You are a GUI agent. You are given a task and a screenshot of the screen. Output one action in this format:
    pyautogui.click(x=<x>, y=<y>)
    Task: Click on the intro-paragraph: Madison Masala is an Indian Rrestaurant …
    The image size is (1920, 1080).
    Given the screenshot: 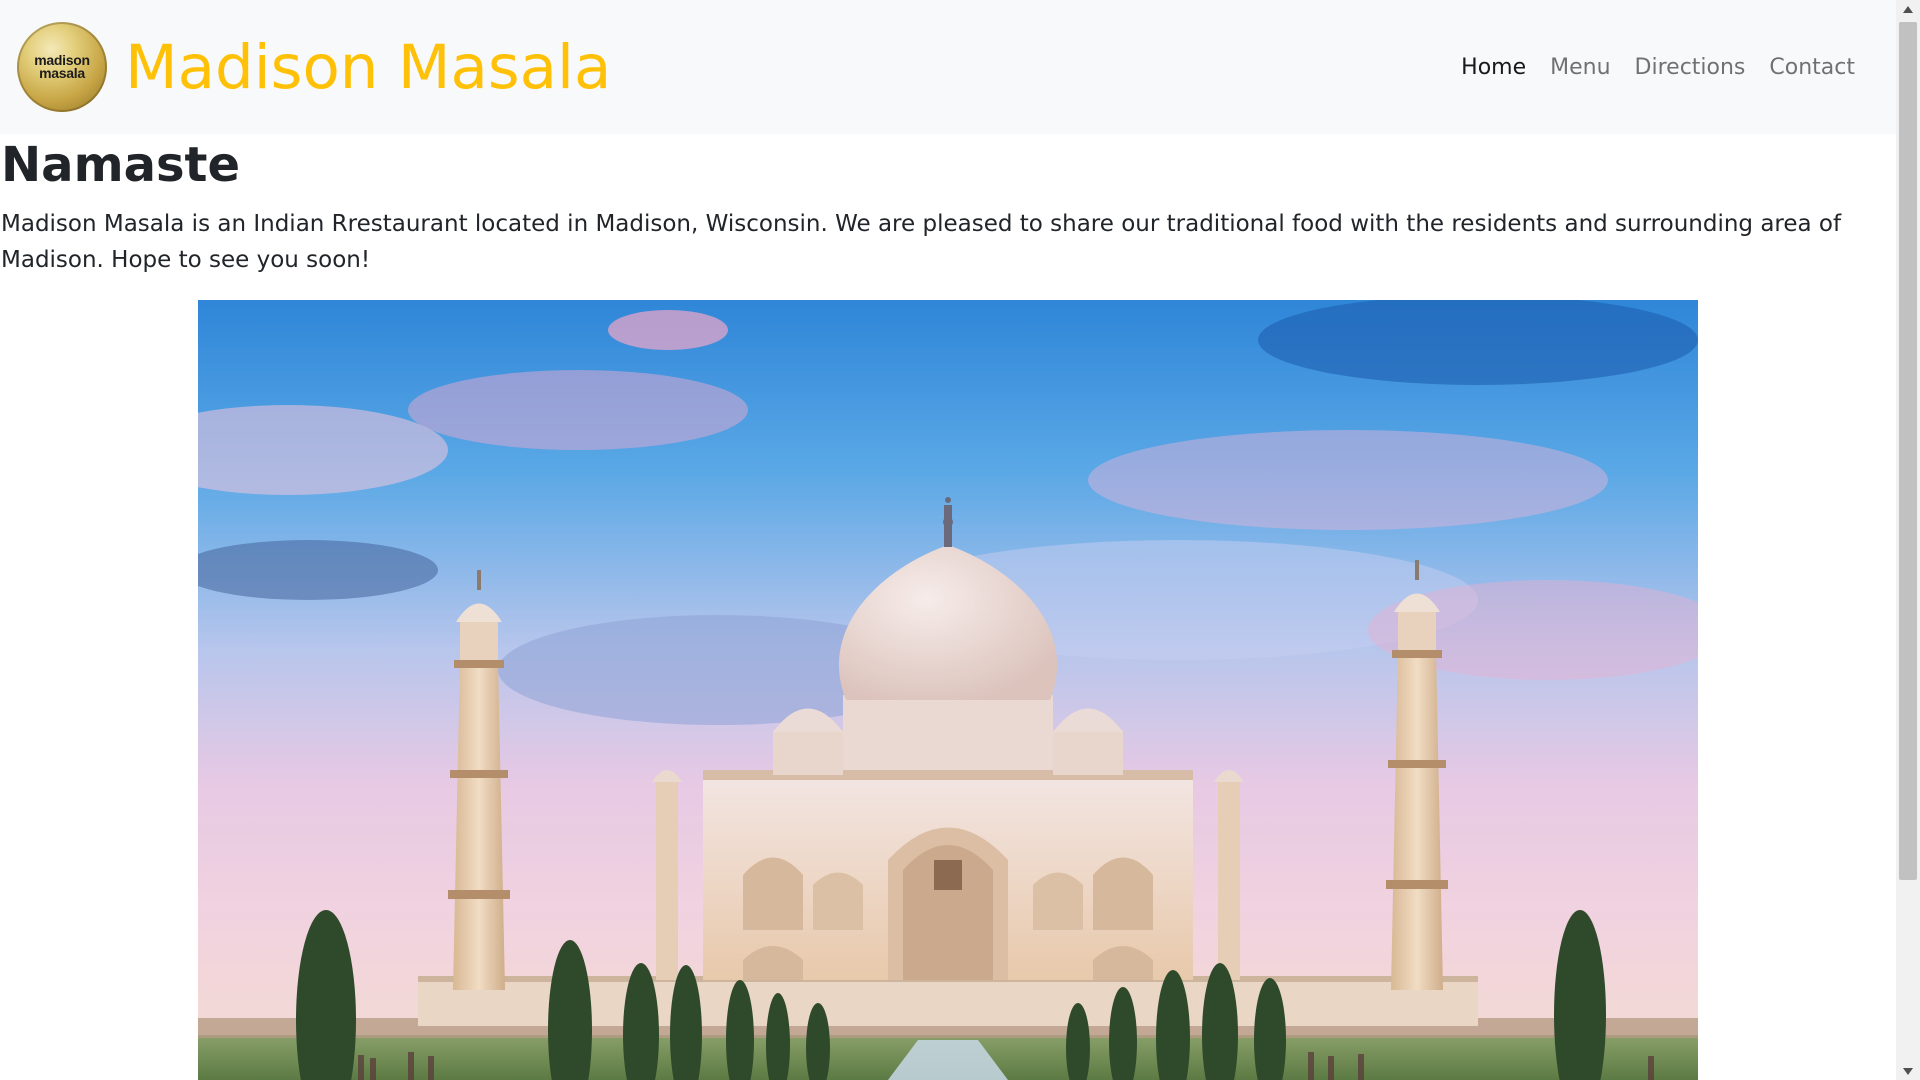 What is the action you would take?
    pyautogui.click(x=921, y=242)
    